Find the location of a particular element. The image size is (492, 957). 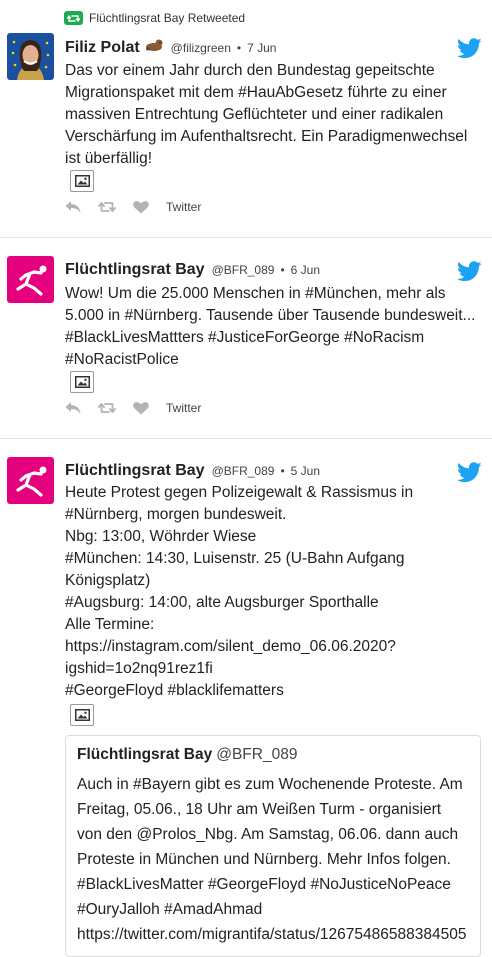

tweet-date: 6 Jun is located at coordinates (305, 270).